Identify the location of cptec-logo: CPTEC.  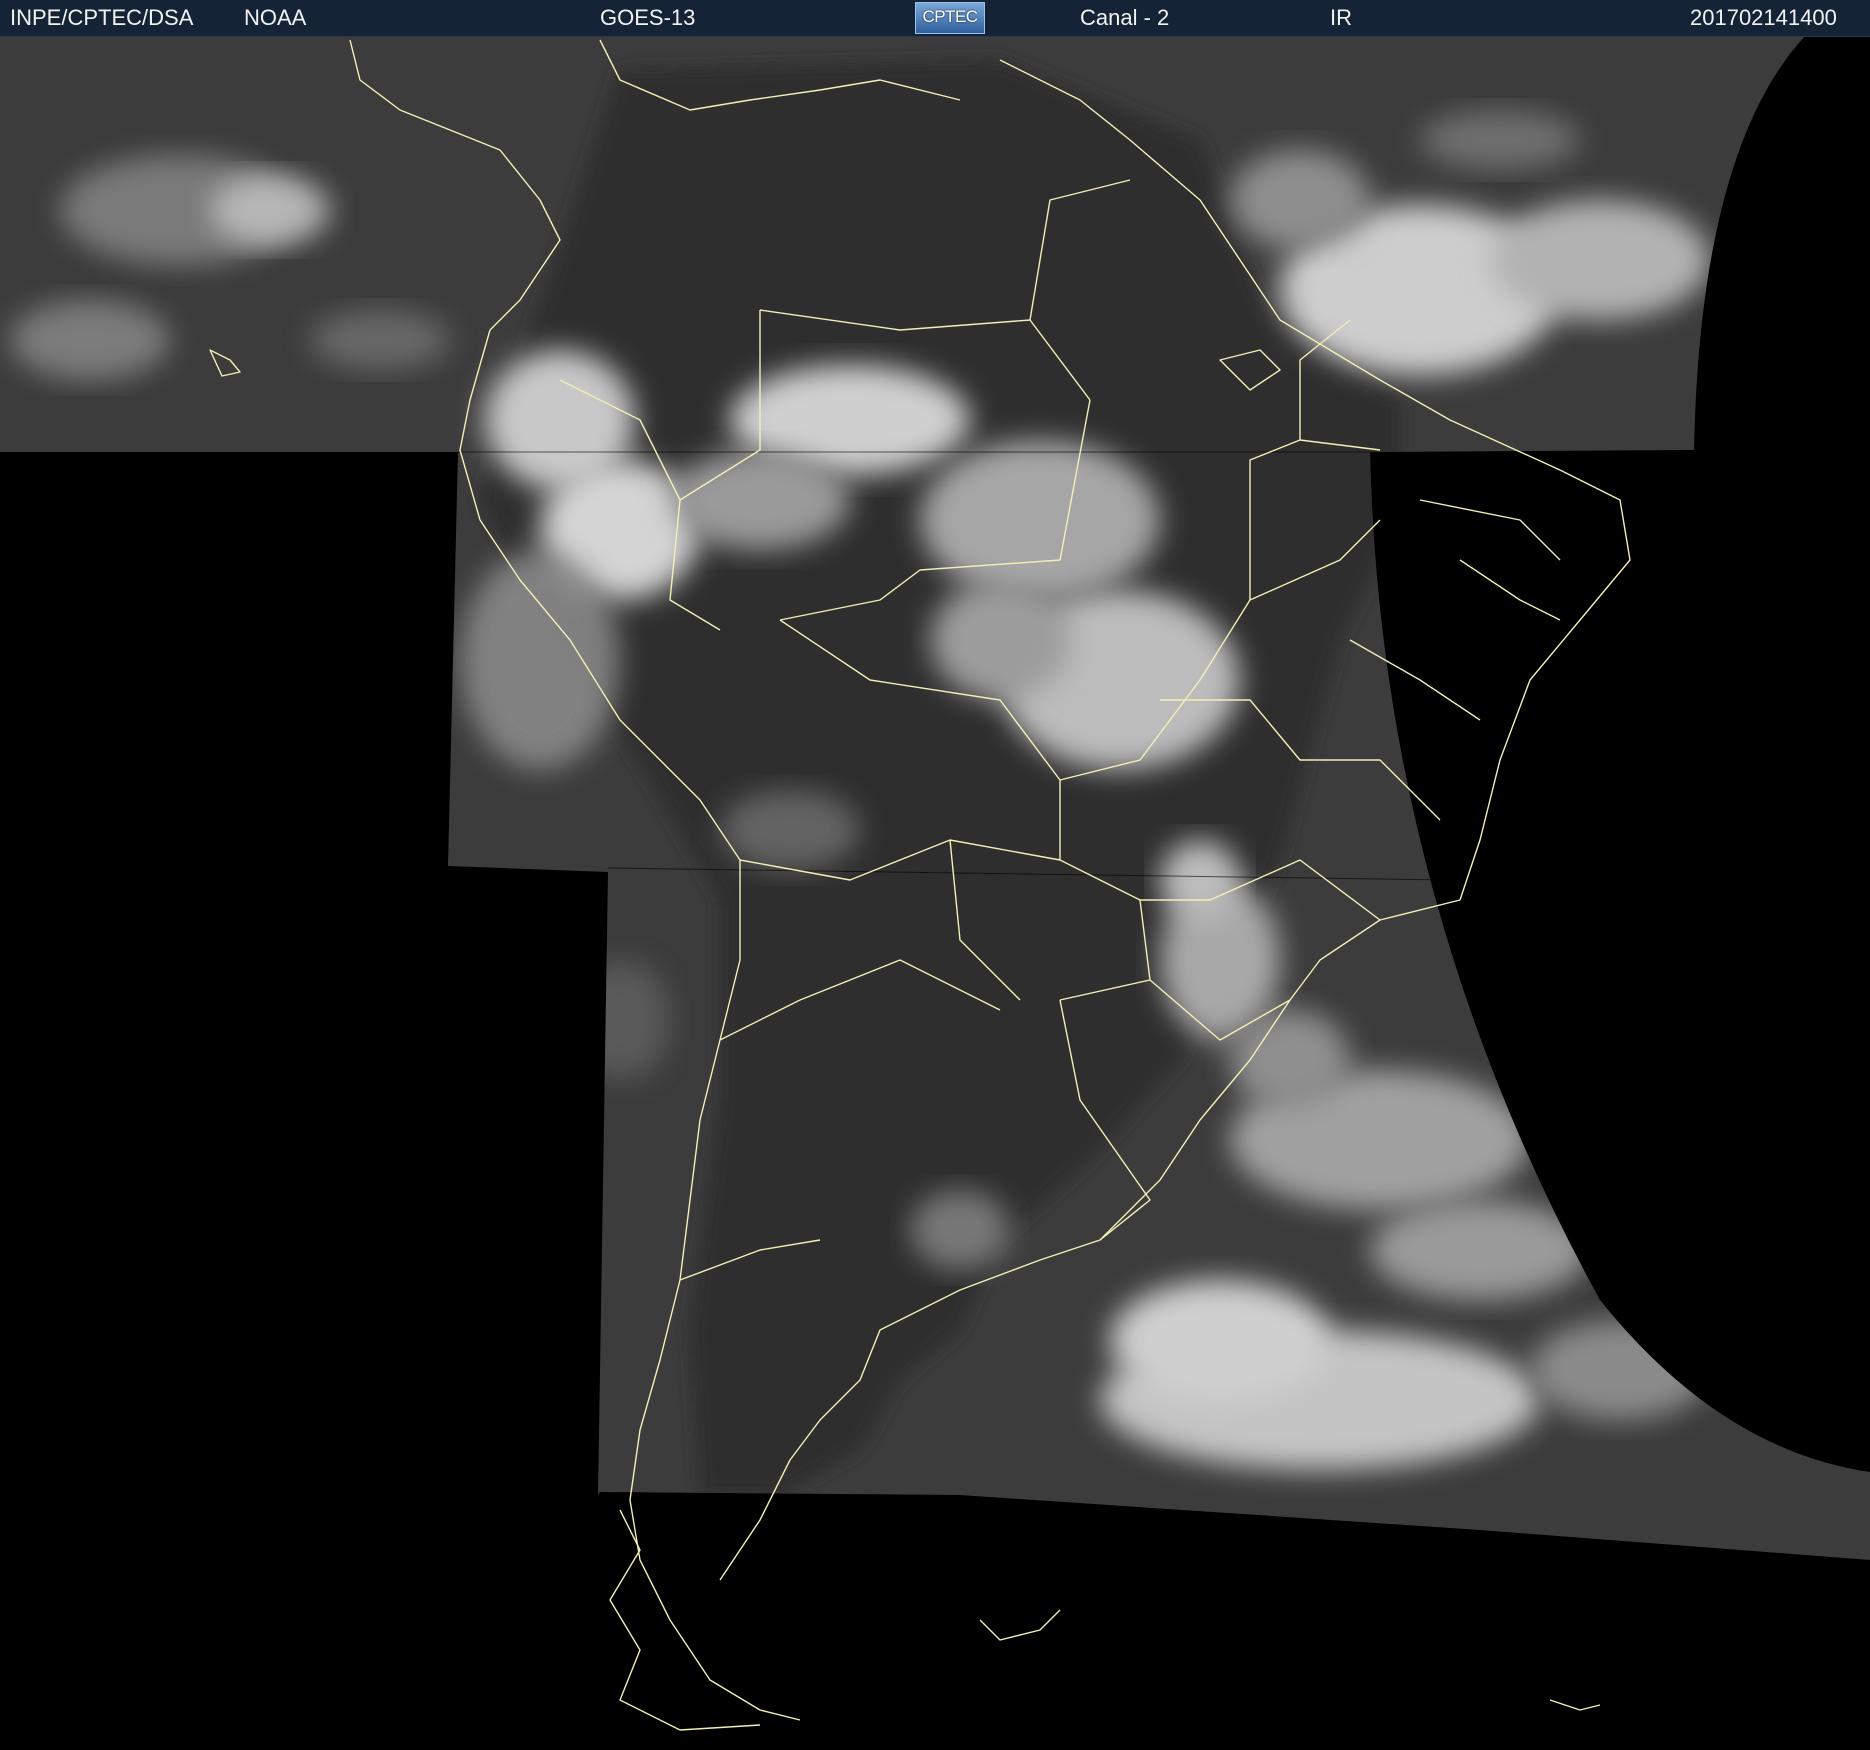
(950, 18).